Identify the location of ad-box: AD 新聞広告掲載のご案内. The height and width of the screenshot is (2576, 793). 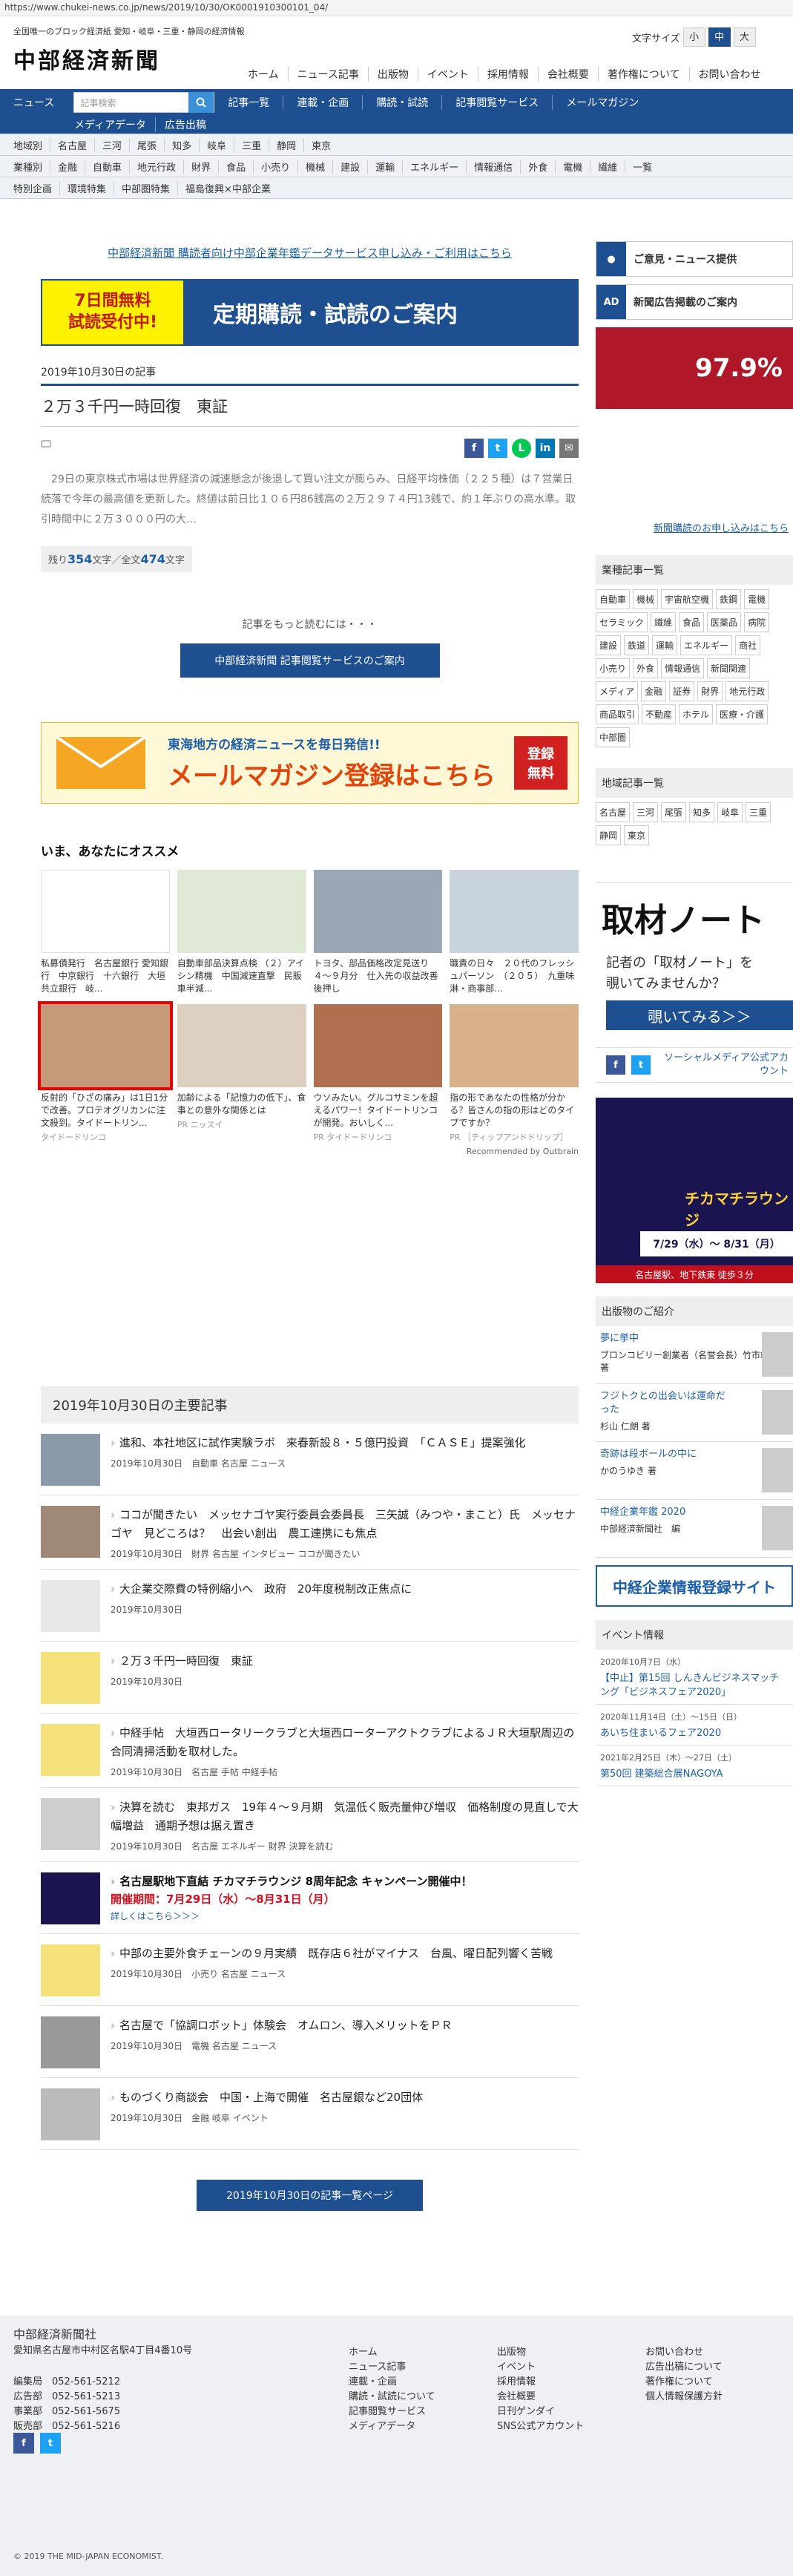
(694, 302).